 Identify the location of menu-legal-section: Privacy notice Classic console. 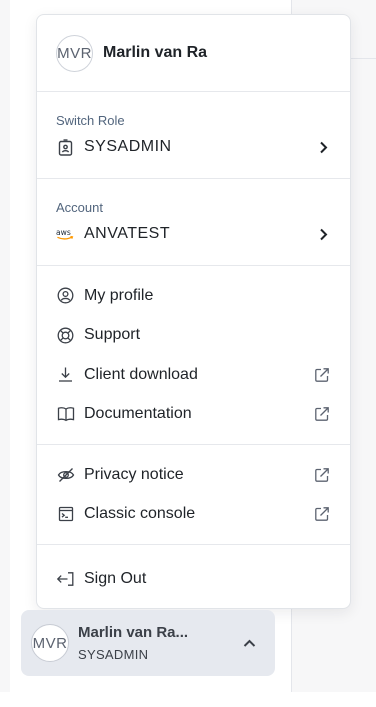
(193, 495).